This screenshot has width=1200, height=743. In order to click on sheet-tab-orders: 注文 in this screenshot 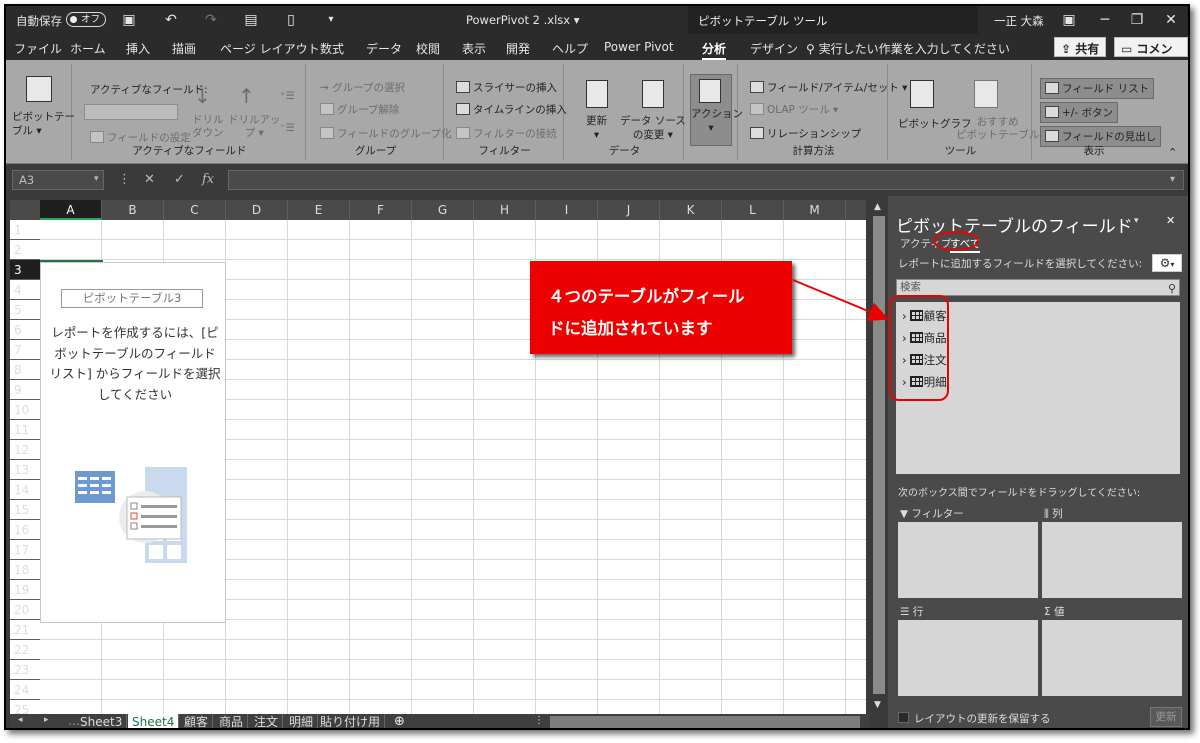, I will do `click(267, 721)`.